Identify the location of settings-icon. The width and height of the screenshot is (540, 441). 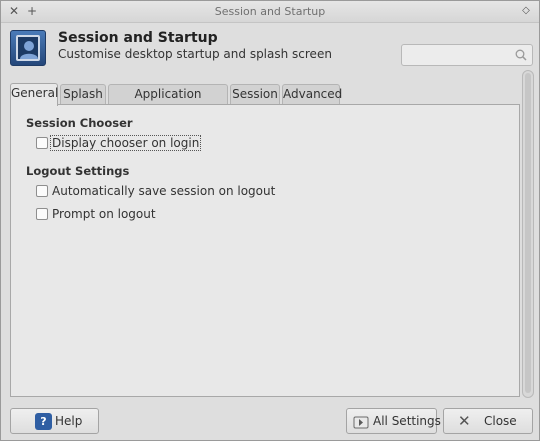
(361, 422).